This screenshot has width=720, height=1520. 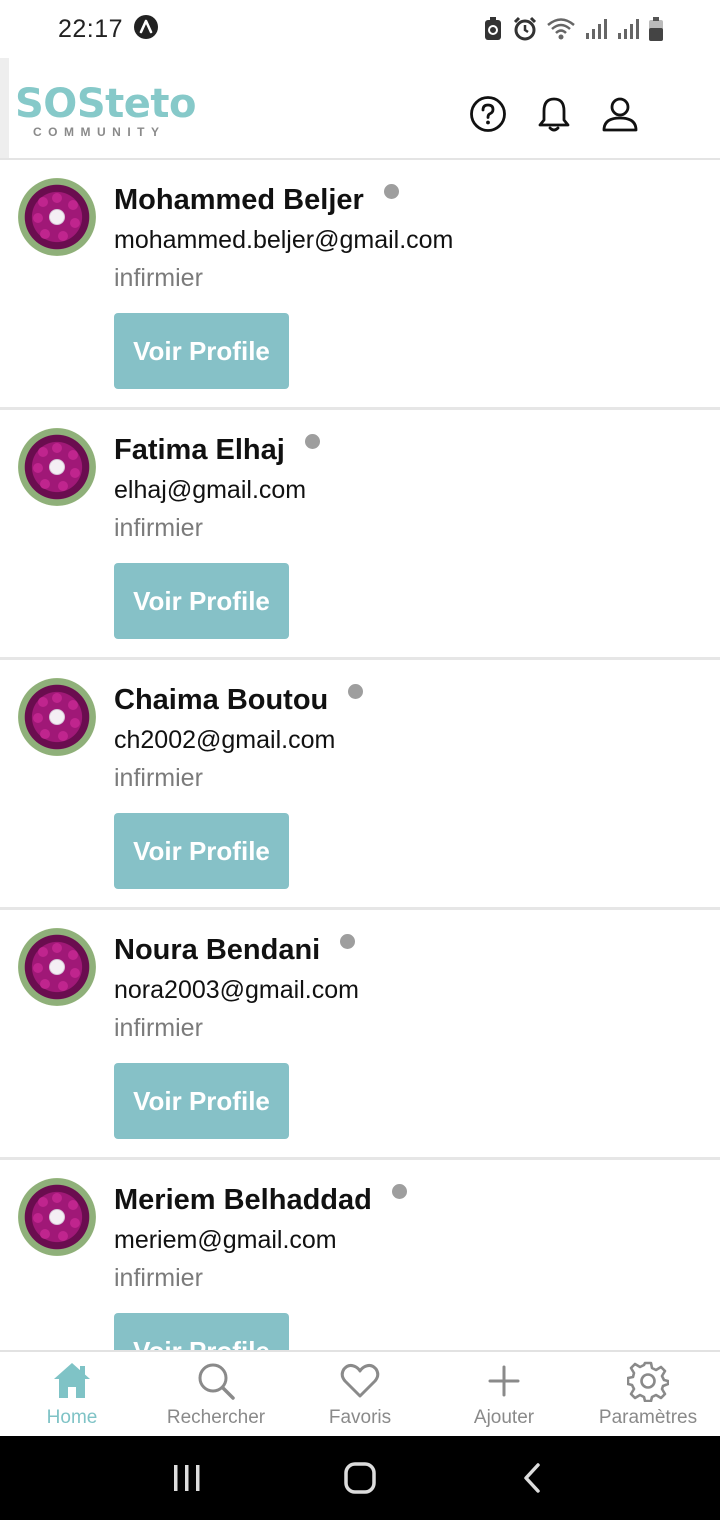 What do you see at coordinates (243, 1200) in the screenshot?
I see `user-name: Meriem Belhaddad` at bounding box center [243, 1200].